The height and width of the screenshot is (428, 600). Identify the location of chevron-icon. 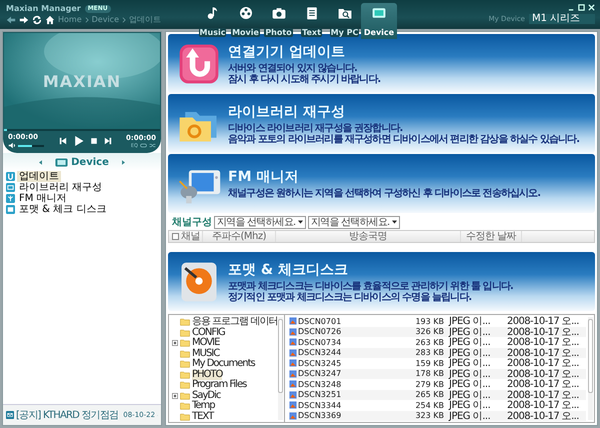
(86, 19).